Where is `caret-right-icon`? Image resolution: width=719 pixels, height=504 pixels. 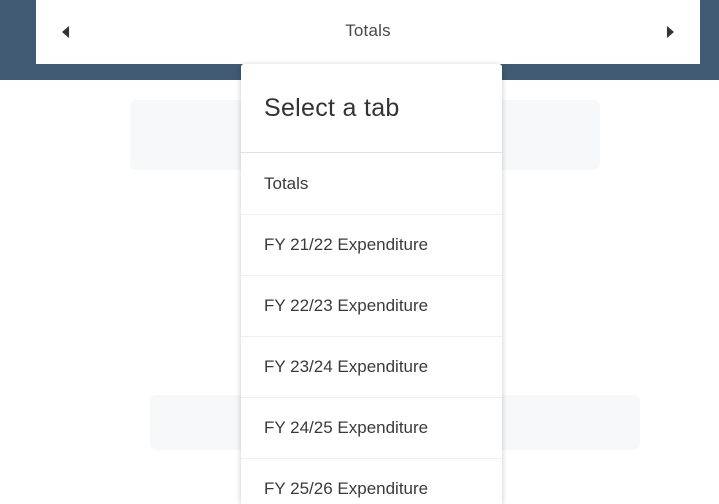 caret-right-icon is located at coordinates (670, 32).